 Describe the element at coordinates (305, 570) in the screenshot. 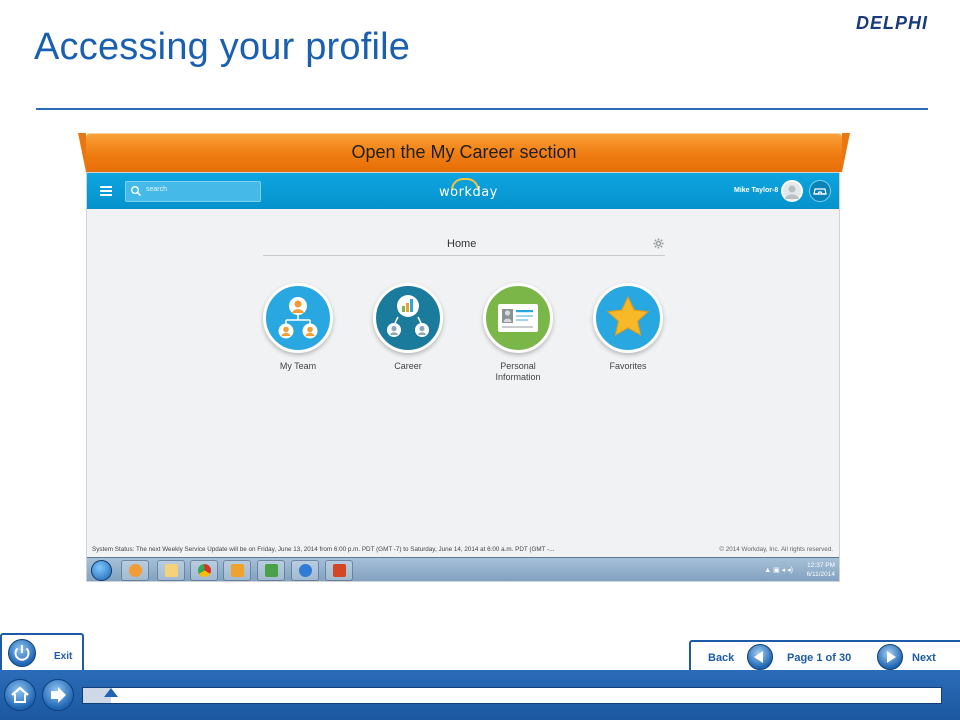

I see `internet-explorer-icon` at that location.